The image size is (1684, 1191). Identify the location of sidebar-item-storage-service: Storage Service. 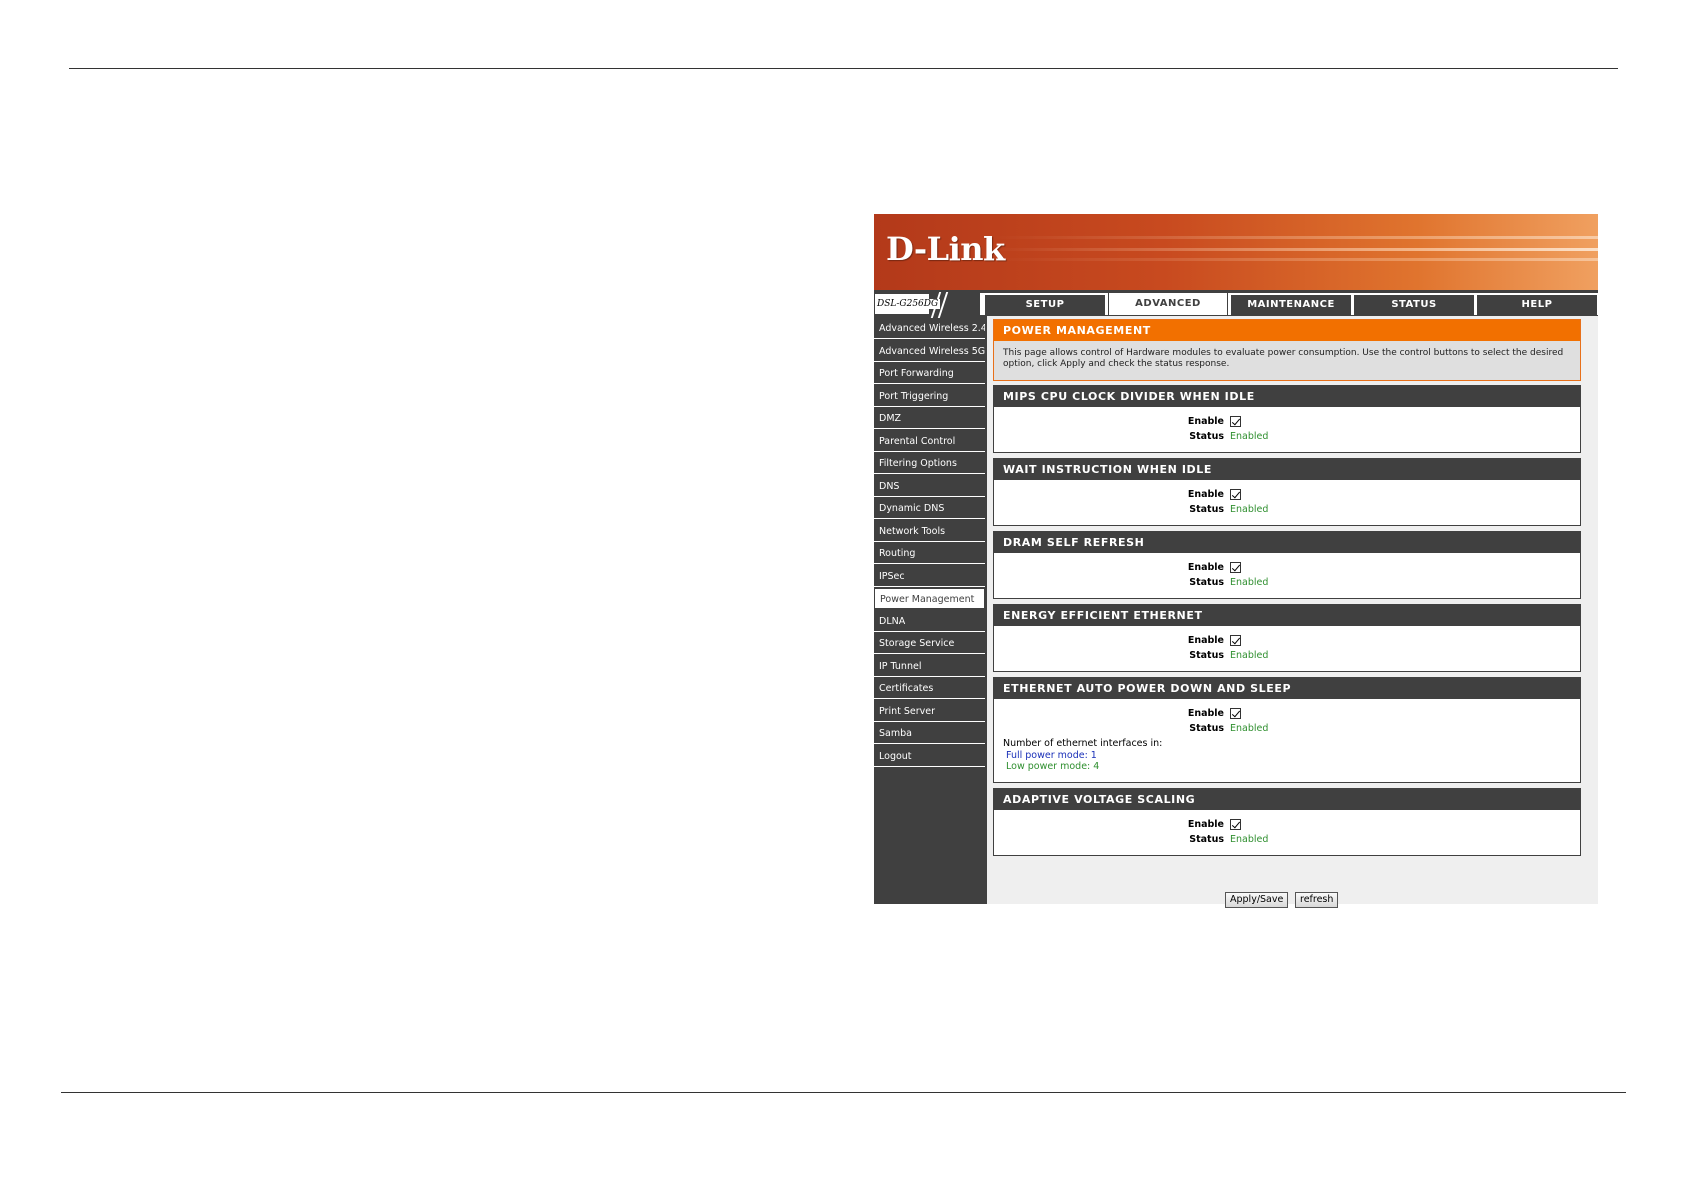
(929, 643).